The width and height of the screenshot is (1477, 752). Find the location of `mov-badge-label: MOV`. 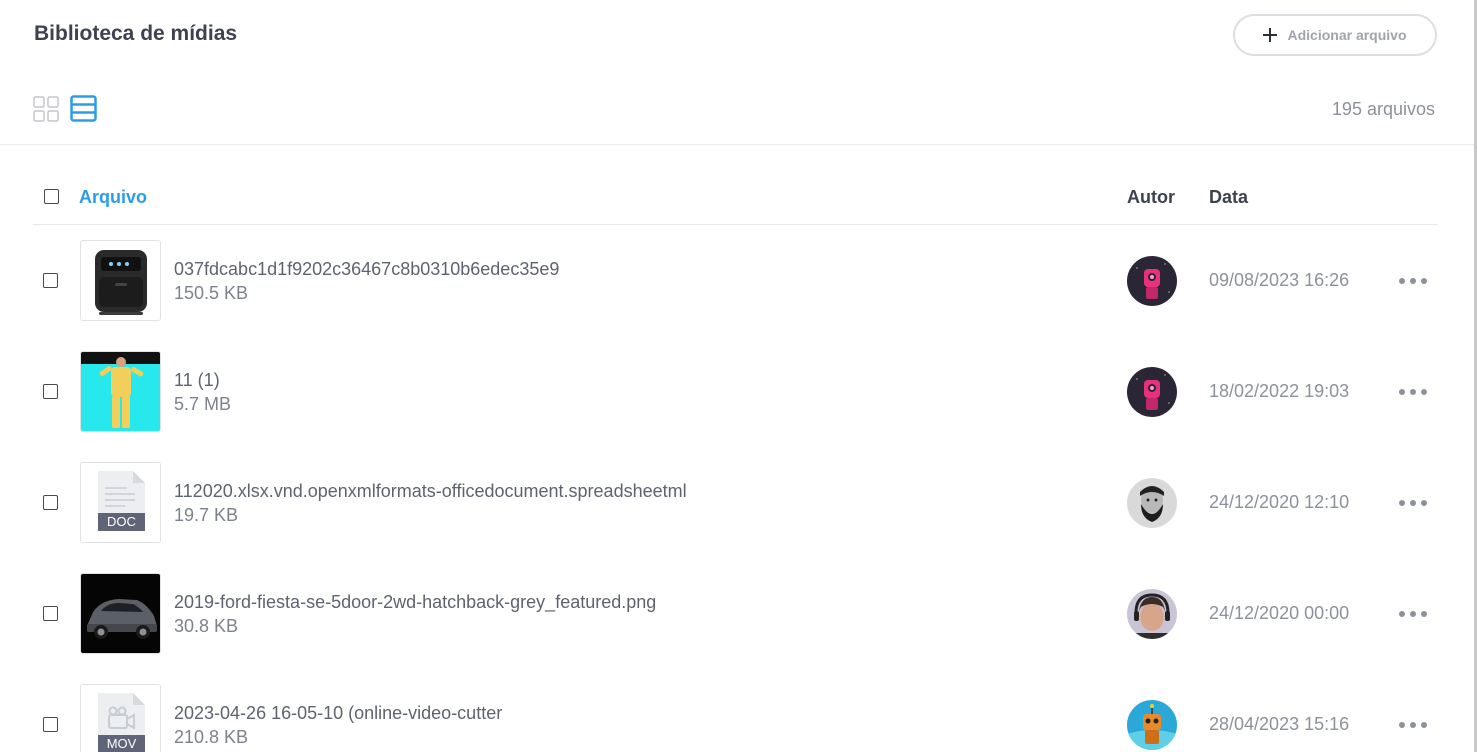

mov-badge-label: MOV is located at coordinates (121, 743).